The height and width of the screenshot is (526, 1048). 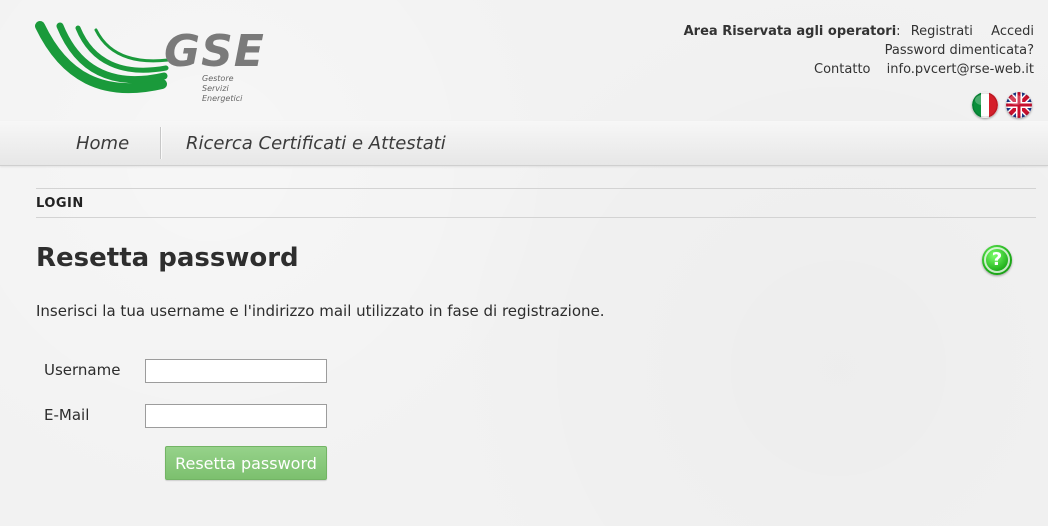 I want to click on gse-logo: GSE Gestore Servizi Energetici, so click(x=149, y=64).